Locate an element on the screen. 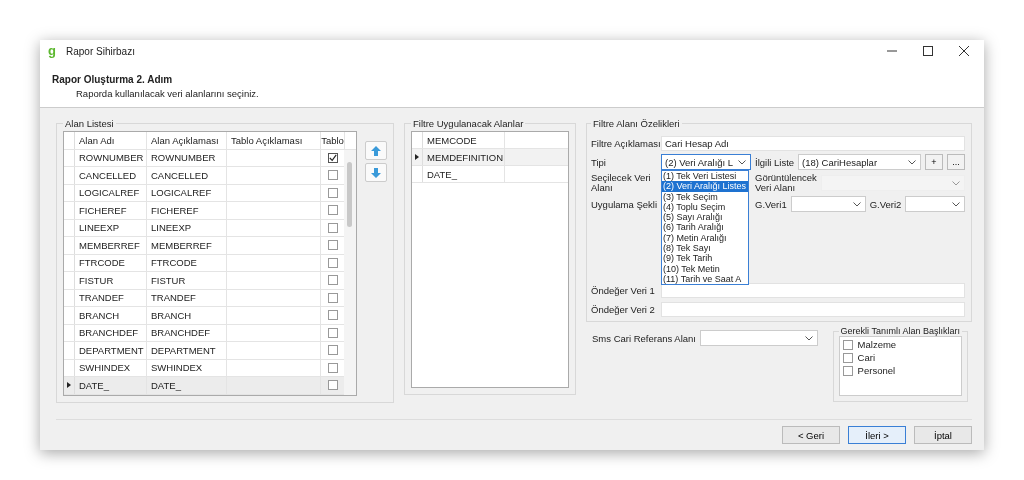 The image size is (1024, 480). table-row: CANCELLED CANCELLED is located at coordinates (204, 176).